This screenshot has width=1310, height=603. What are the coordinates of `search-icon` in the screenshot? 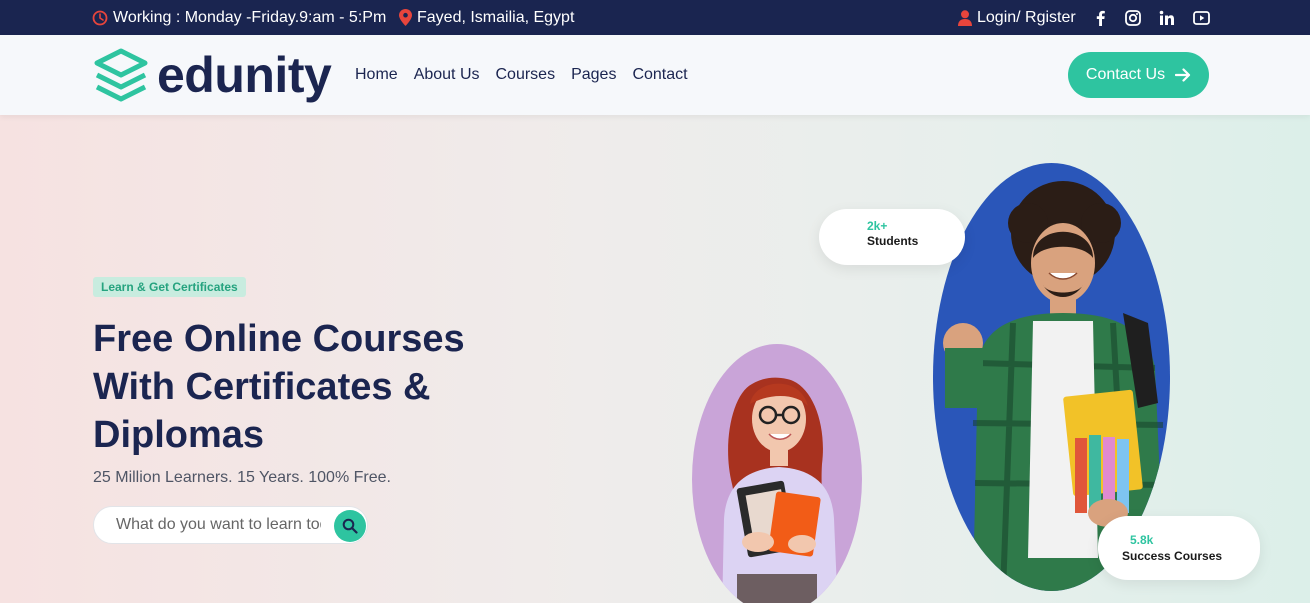 It's located at (350, 526).